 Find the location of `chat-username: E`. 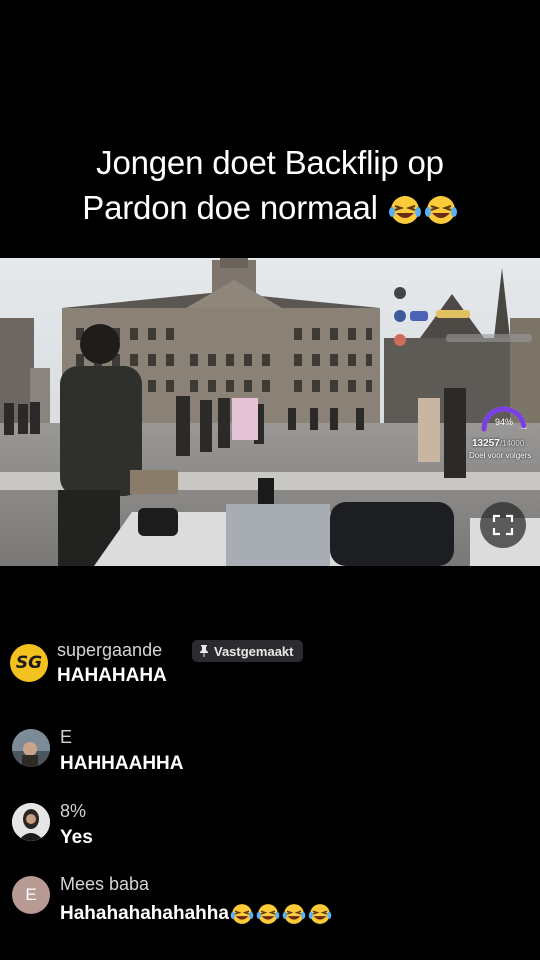

chat-username: E is located at coordinates (66, 737).